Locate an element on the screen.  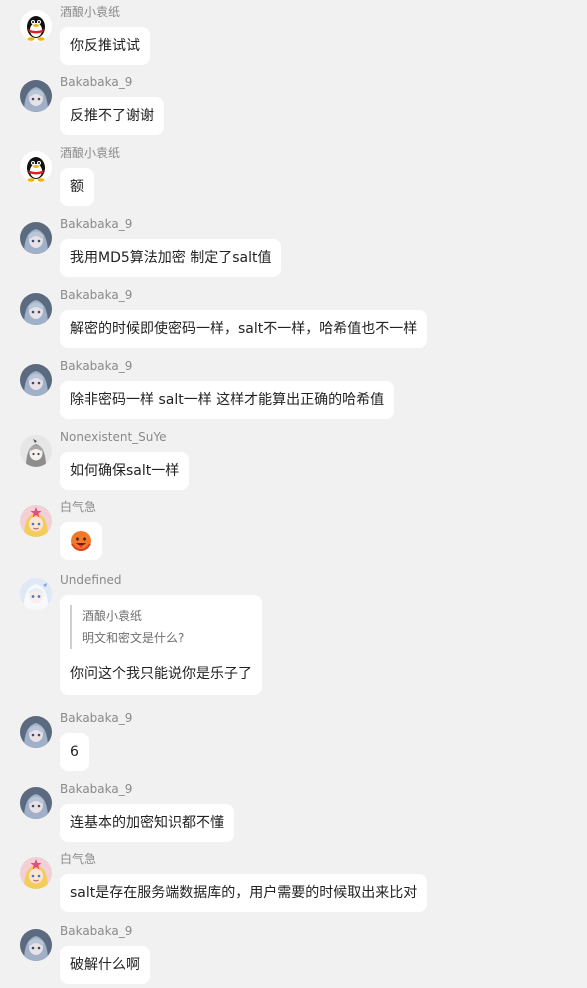
quoted-text: 明文和密文是什么? is located at coordinates (133, 638).